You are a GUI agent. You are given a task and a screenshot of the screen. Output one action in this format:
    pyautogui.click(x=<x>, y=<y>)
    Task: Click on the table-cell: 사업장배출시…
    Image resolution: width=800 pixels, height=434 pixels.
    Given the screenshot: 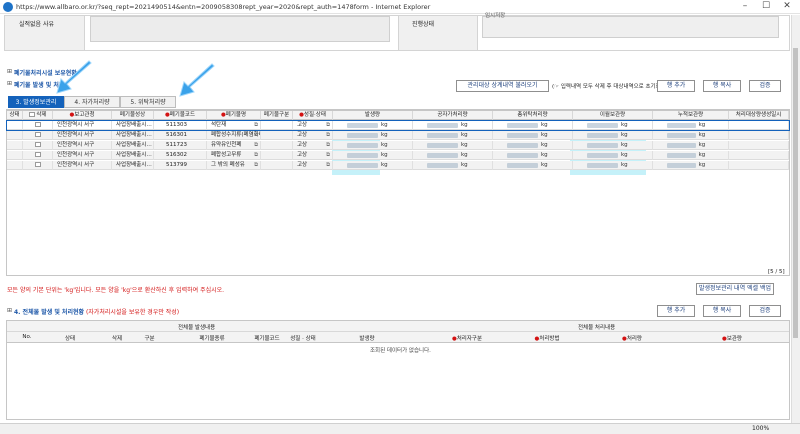 What is the action you would take?
    pyautogui.click(x=133, y=125)
    